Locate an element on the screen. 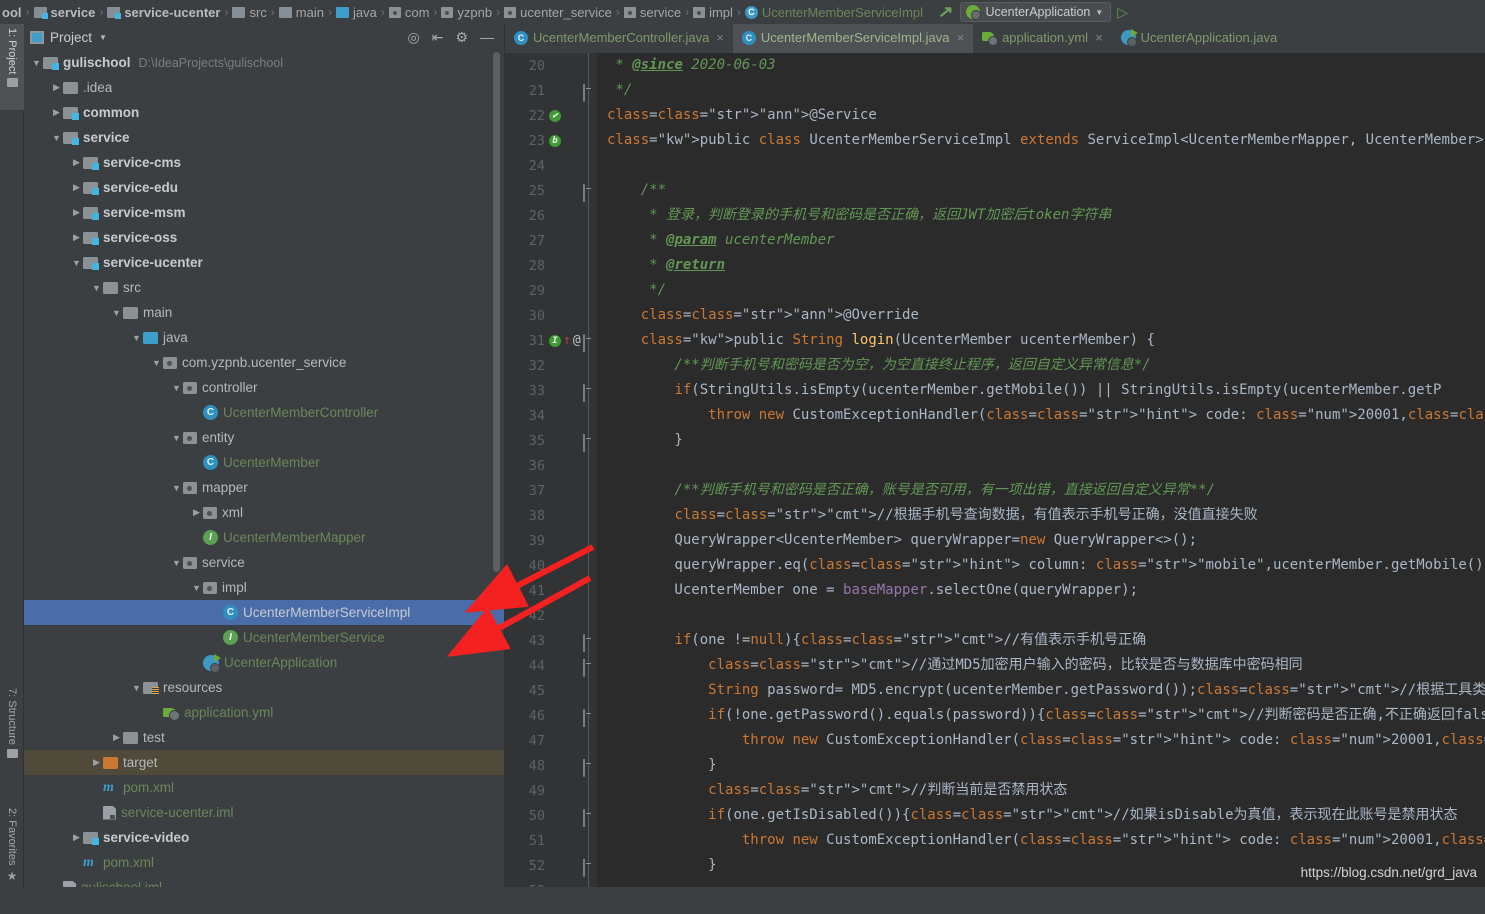 This screenshot has height=914, width=1485. editor-tab-ucentermemberserviceimpl-java: C UcenterMemberServiceImpl.java × is located at coordinates (853, 38).